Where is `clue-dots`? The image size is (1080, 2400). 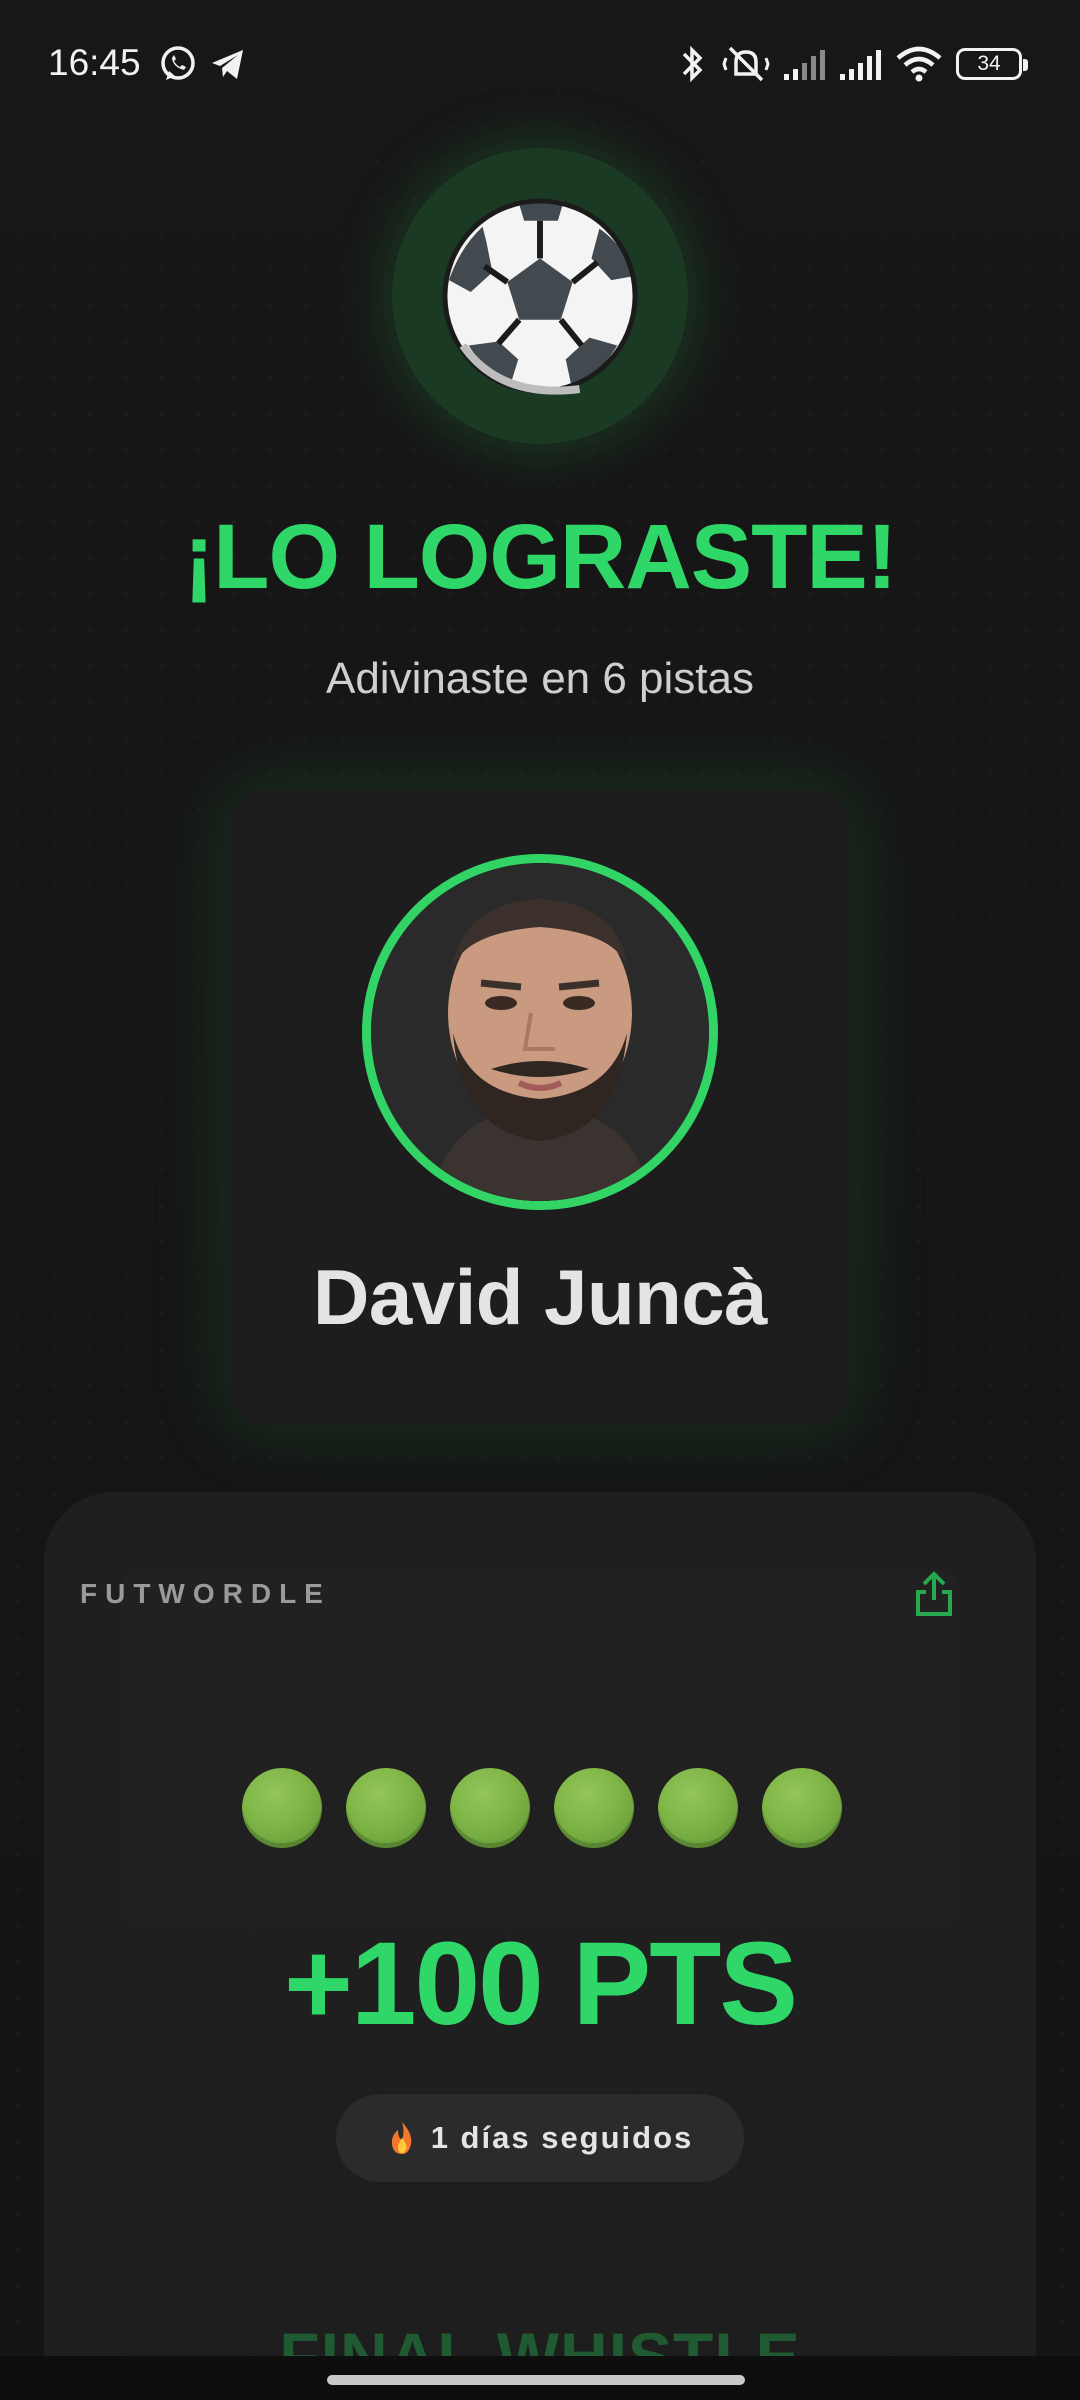 clue-dots is located at coordinates (542, 1810).